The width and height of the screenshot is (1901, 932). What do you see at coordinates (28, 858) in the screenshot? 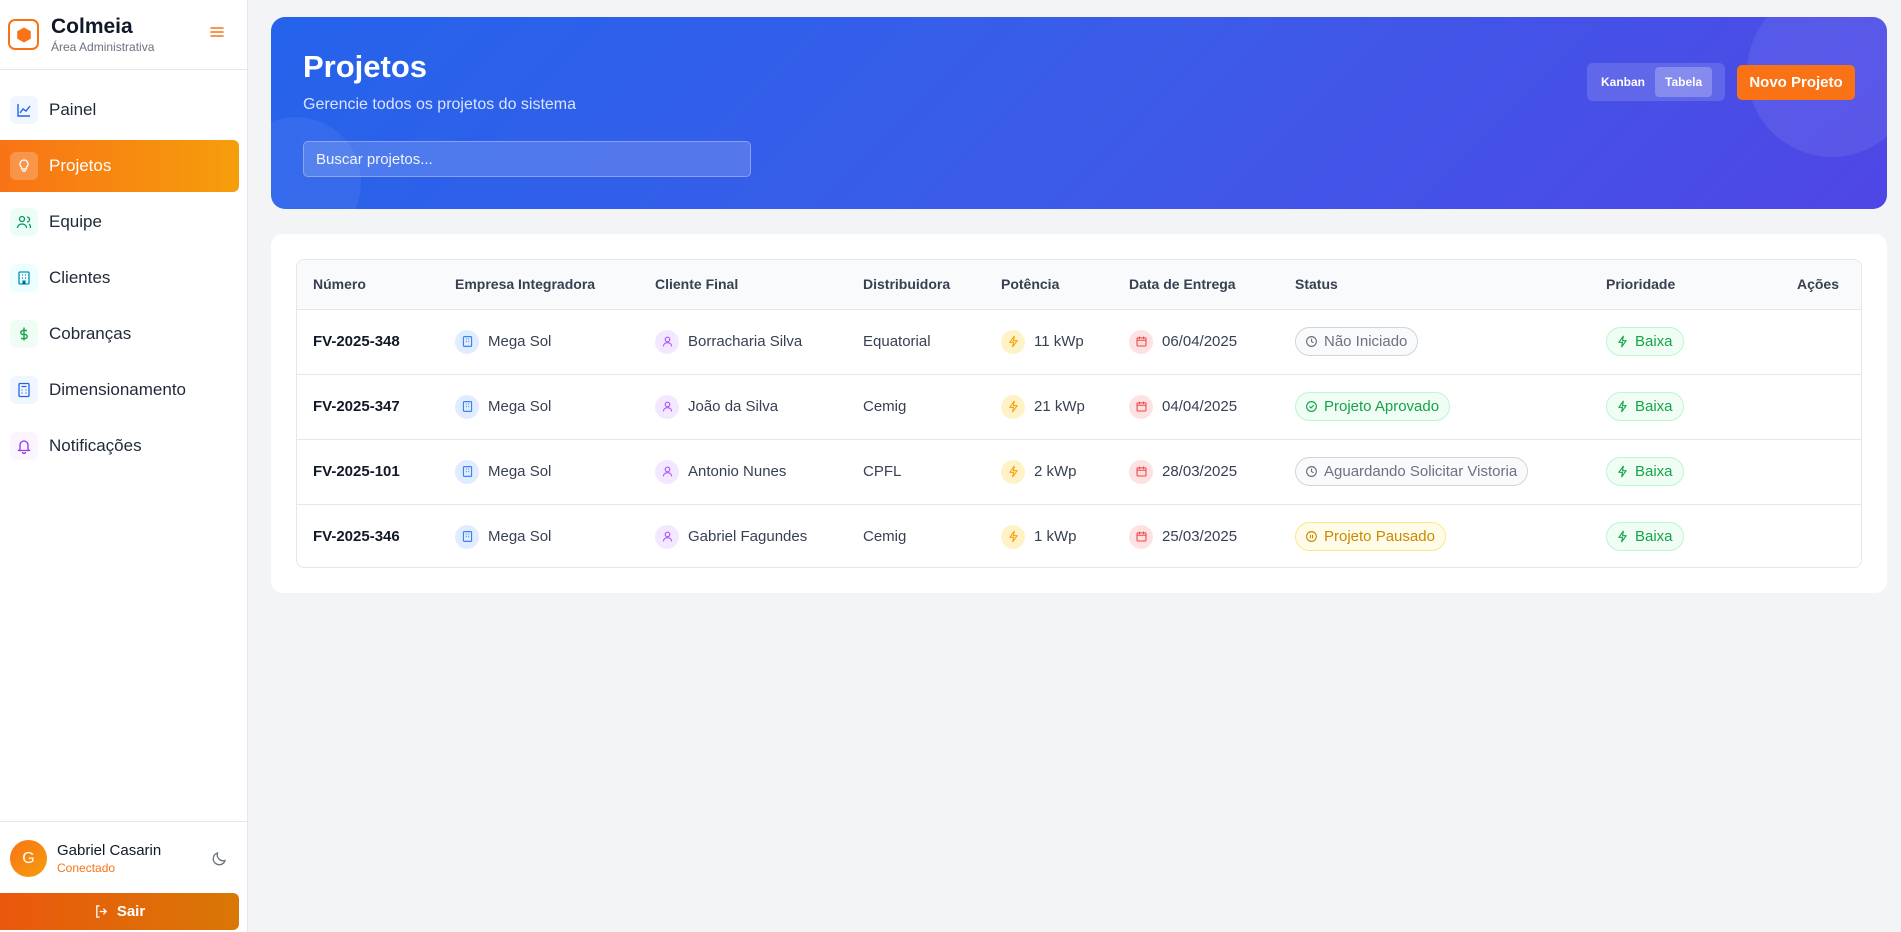
I see `avatar: G` at bounding box center [28, 858].